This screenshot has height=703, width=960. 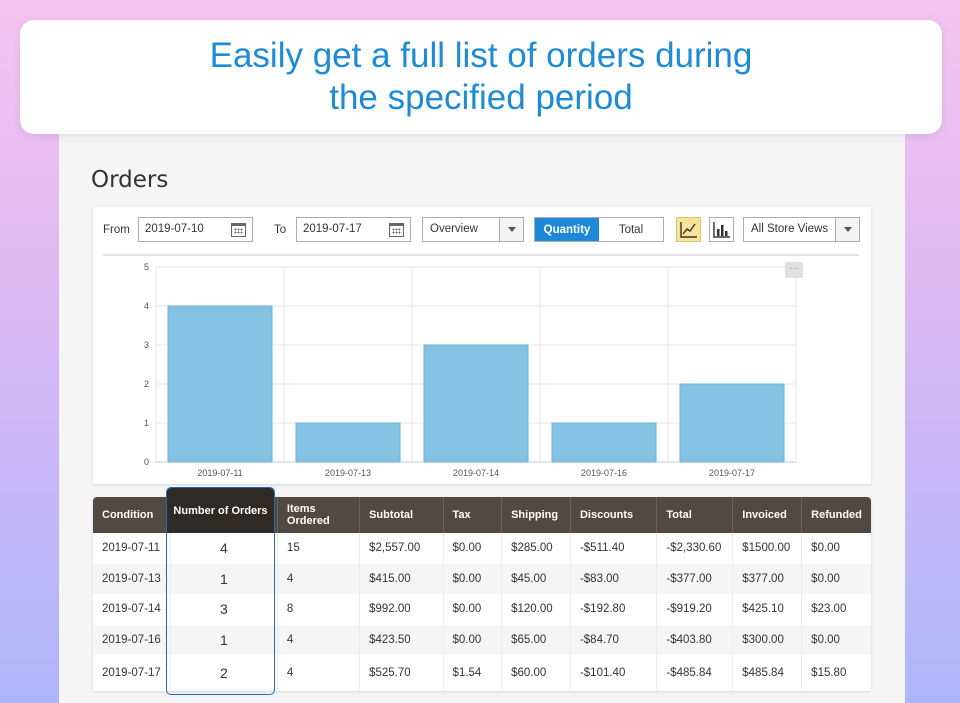 I want to click on store-view-value: All Store Views, so click(x=790, y=229).